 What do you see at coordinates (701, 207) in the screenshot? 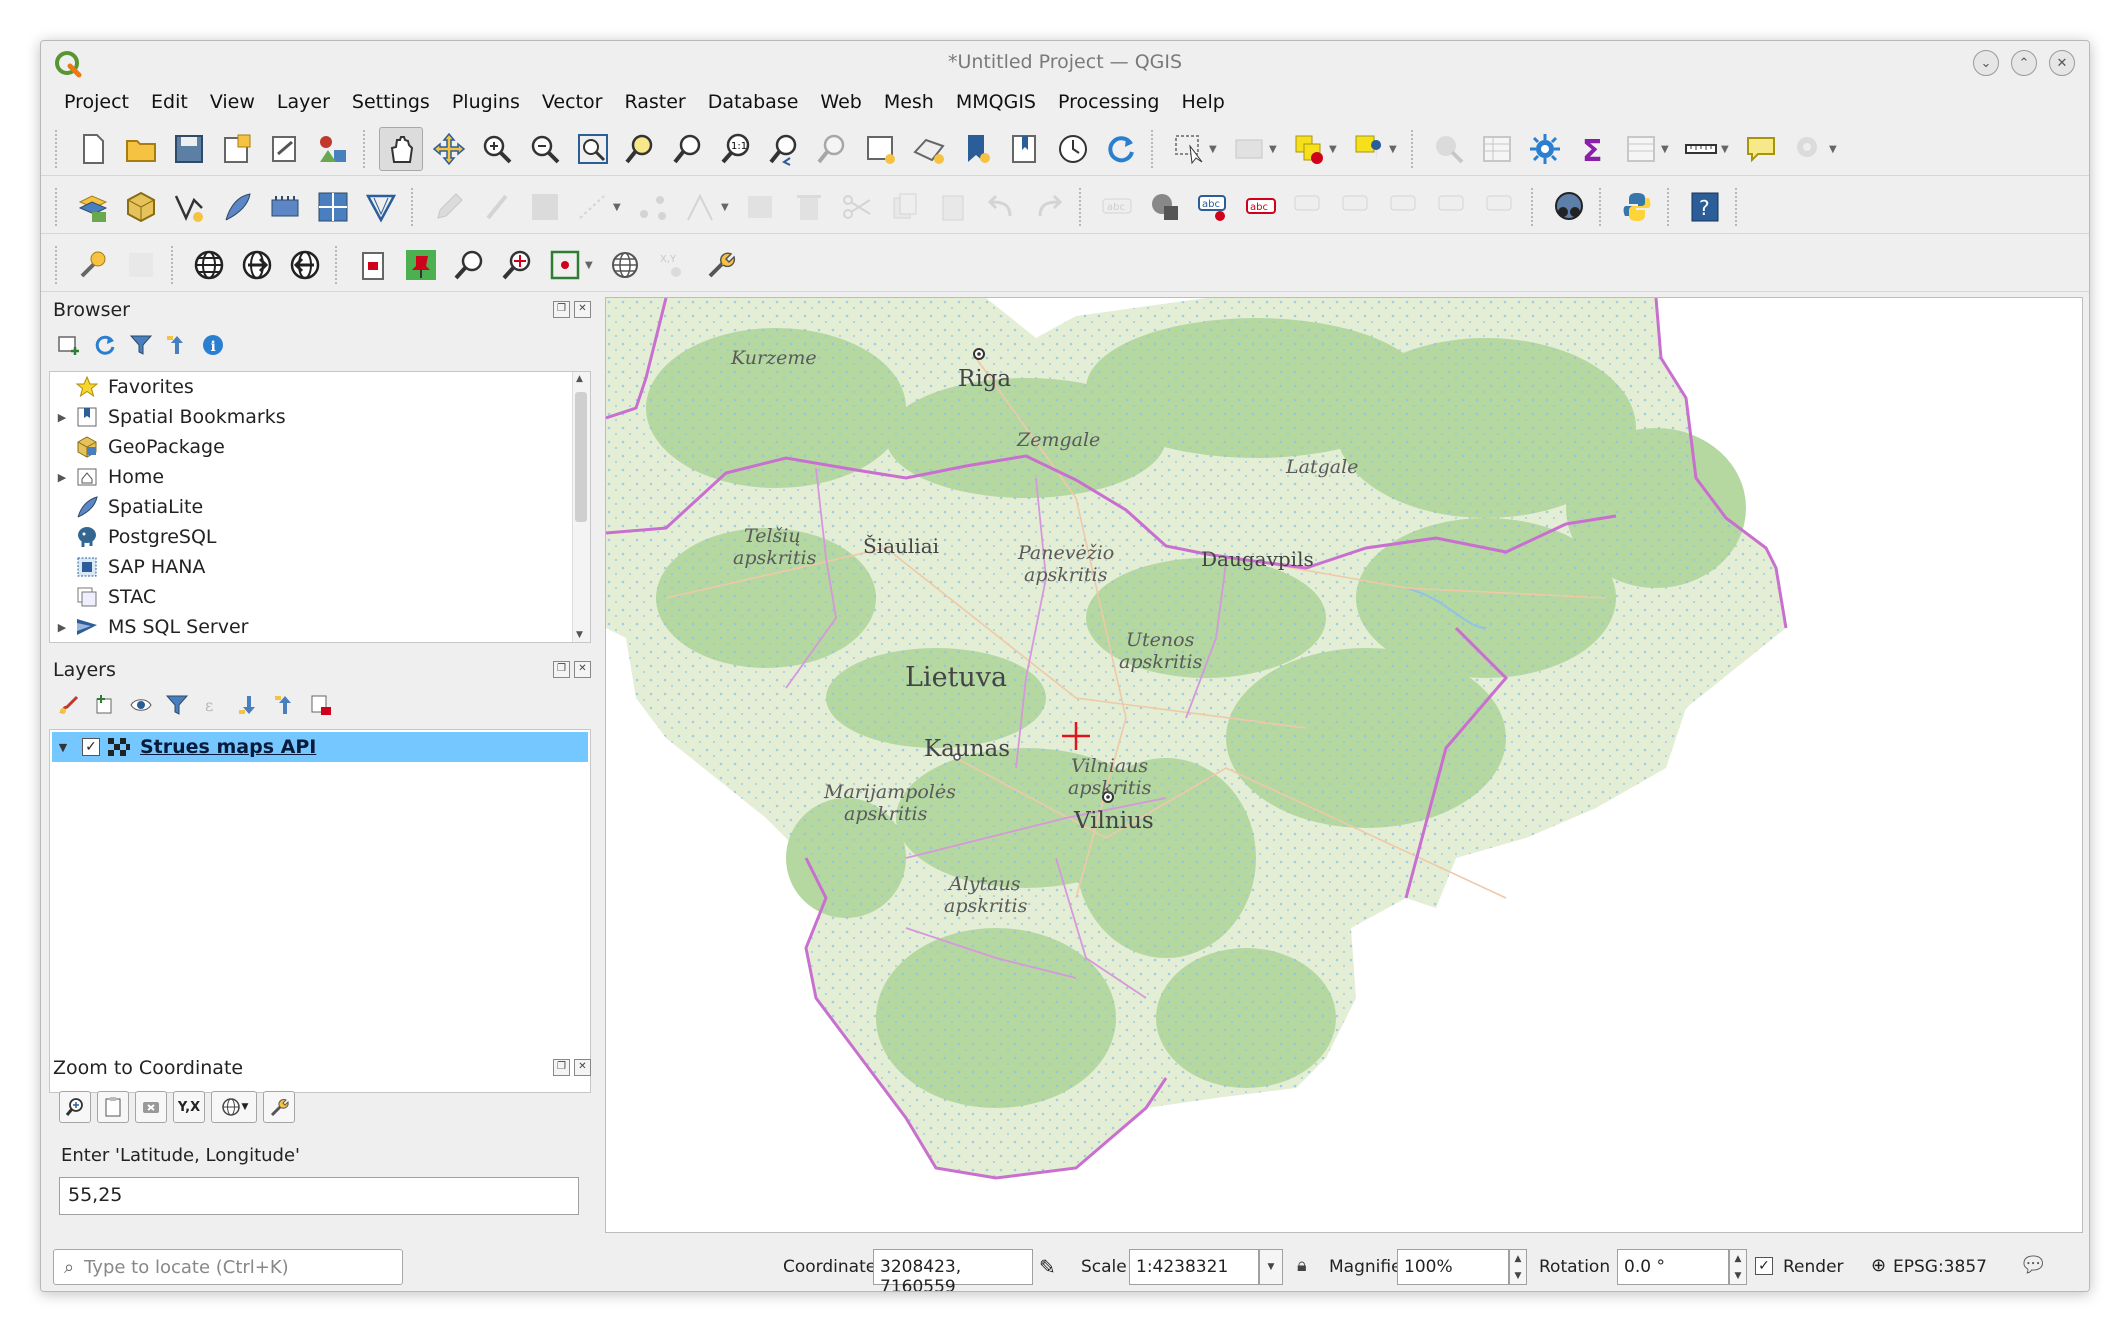
I see `modify-attributes-button` at bounding box center [701, 207].